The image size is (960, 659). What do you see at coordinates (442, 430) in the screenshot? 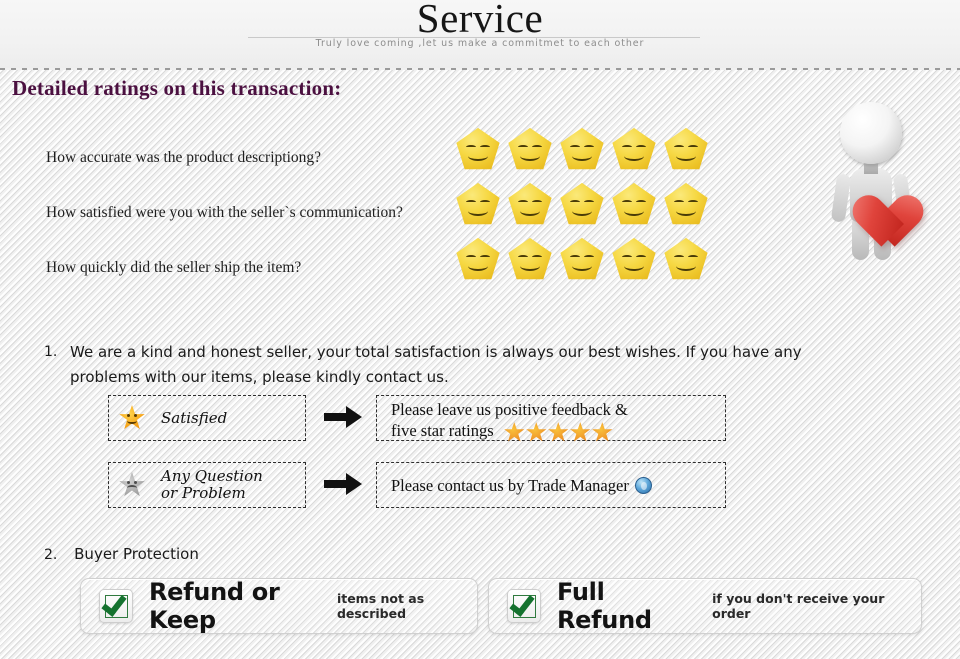
I see `flow-right-line-2: five star ratings` at bounding box center [442, 430].